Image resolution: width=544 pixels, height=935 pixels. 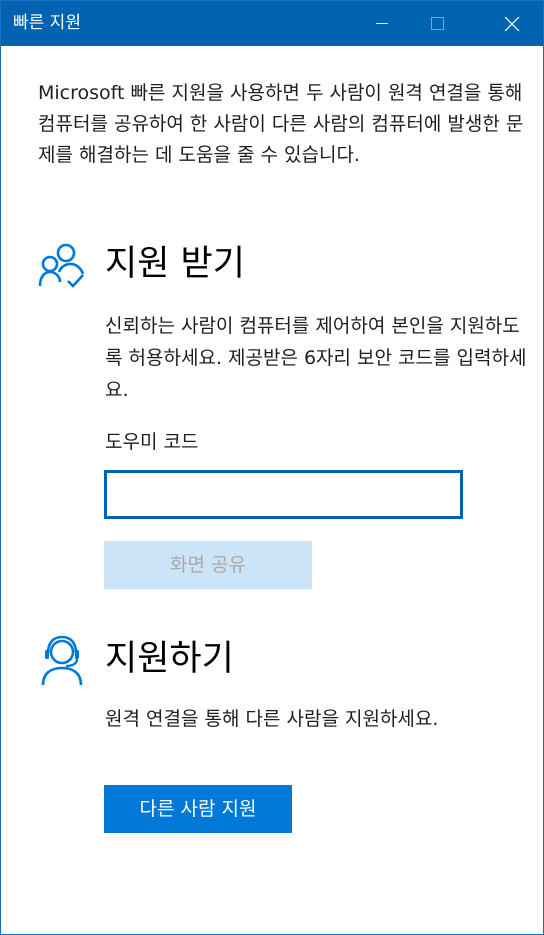 I want to click on helper-code-label: 도우미 코드, so click(x=152, y=442).